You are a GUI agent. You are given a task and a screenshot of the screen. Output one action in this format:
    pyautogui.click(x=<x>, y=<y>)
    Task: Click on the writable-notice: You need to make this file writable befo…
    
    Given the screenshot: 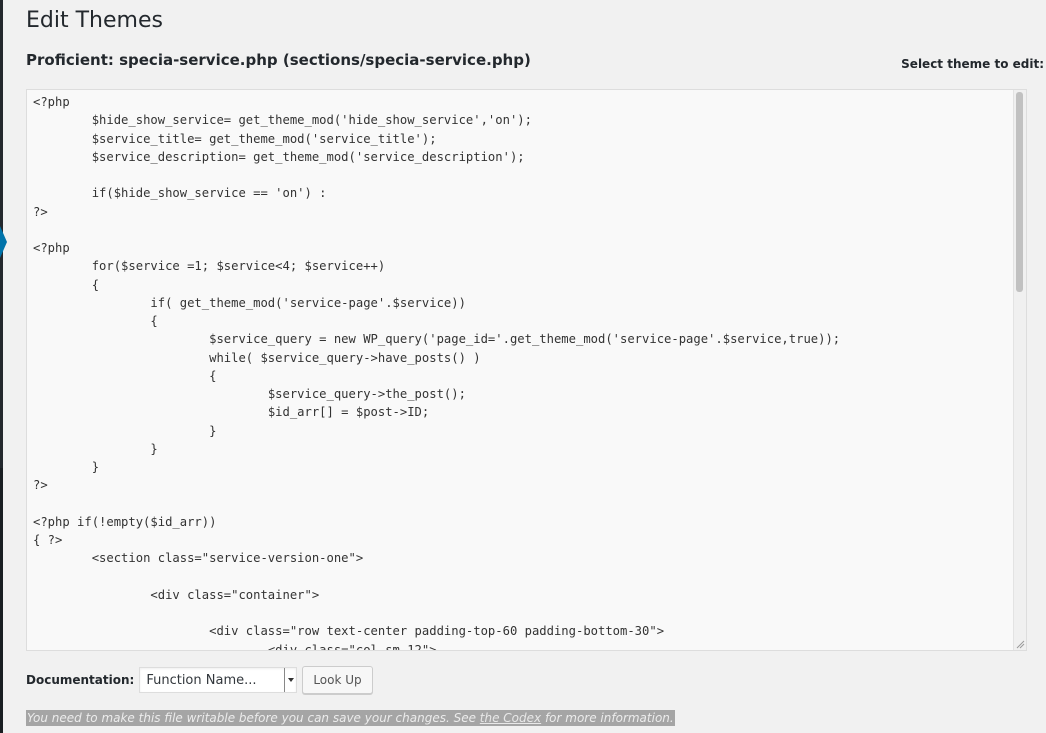 What is the action you would take?
    pyautogui.click(x=350, y=718)
    